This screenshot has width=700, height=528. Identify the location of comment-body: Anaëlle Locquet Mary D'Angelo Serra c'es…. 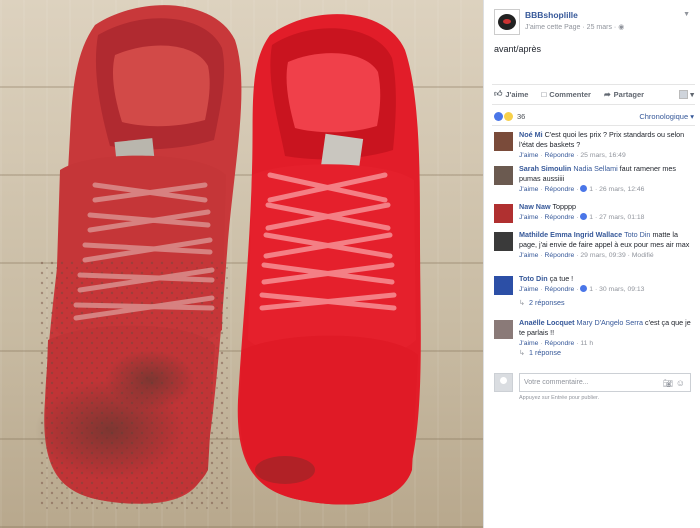
(605, 333).